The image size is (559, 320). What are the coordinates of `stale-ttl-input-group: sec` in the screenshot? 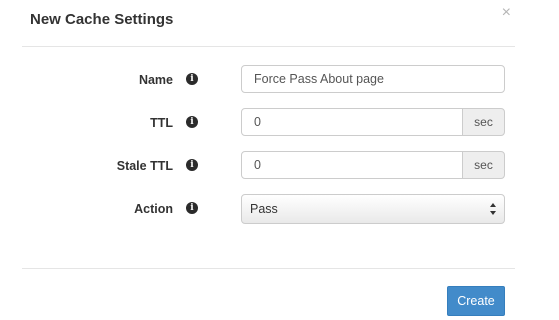 It's located at (373, 165).